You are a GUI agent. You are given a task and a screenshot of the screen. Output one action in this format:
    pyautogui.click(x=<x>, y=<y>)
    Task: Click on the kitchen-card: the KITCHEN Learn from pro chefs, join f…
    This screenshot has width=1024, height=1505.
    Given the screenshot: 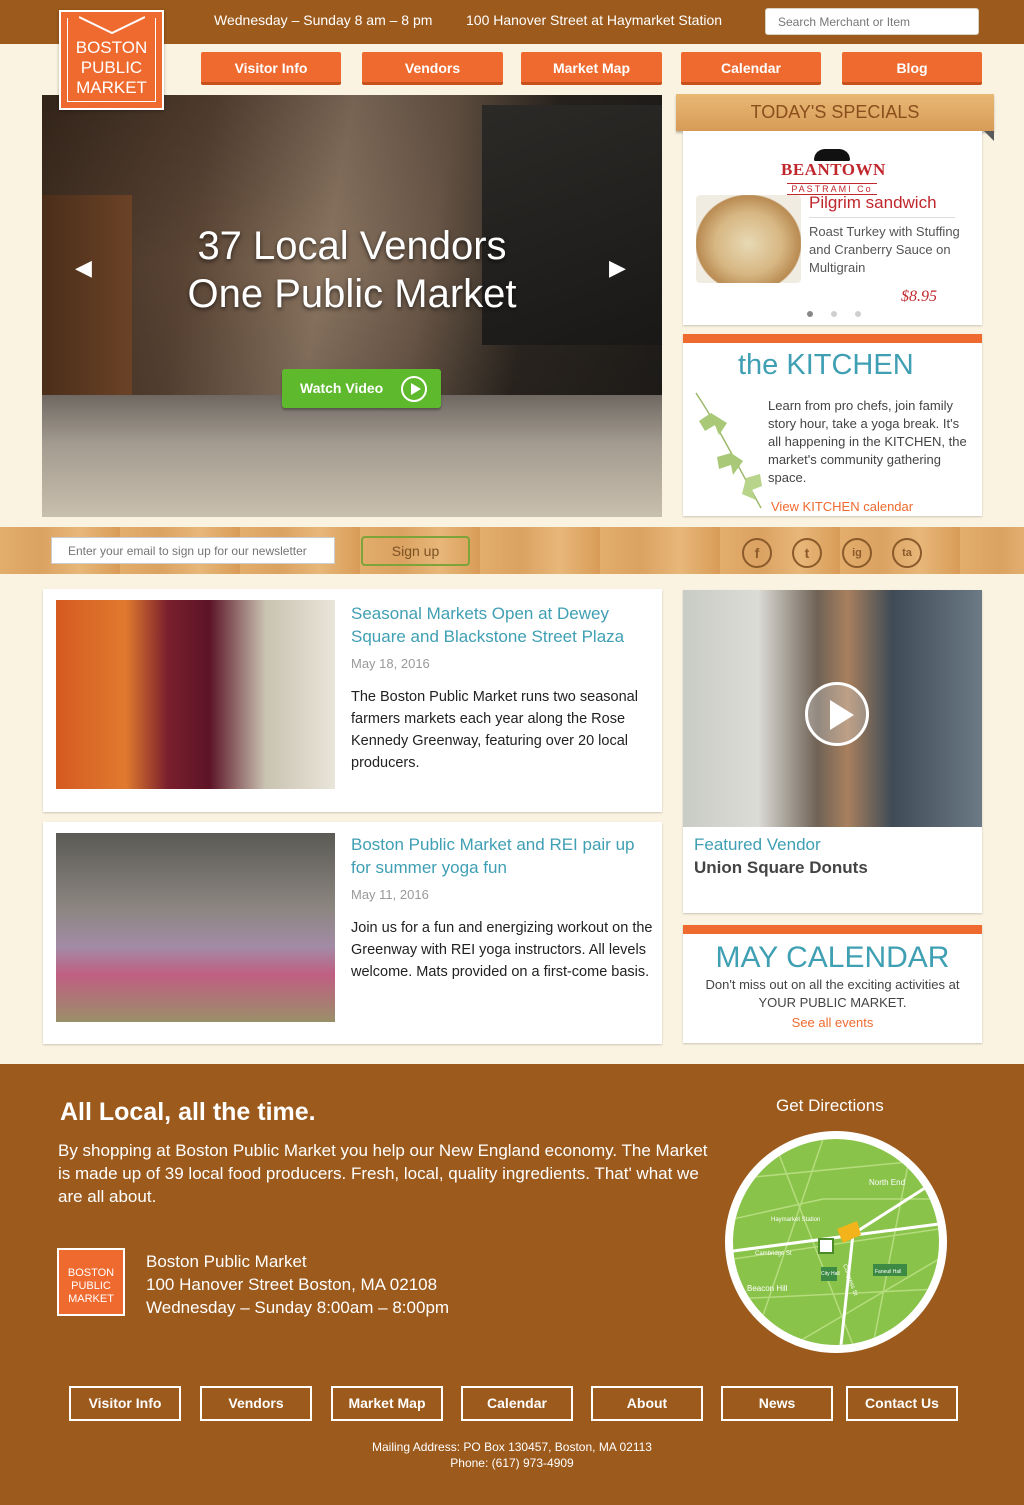 What is the action you would take?
    pyautogui.click(x=832, y=425)
    